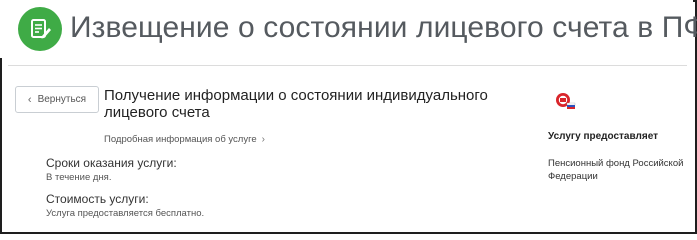 This screenshot has height=240, width=697. I want to click on document-edit-icon, so click(40, 29).